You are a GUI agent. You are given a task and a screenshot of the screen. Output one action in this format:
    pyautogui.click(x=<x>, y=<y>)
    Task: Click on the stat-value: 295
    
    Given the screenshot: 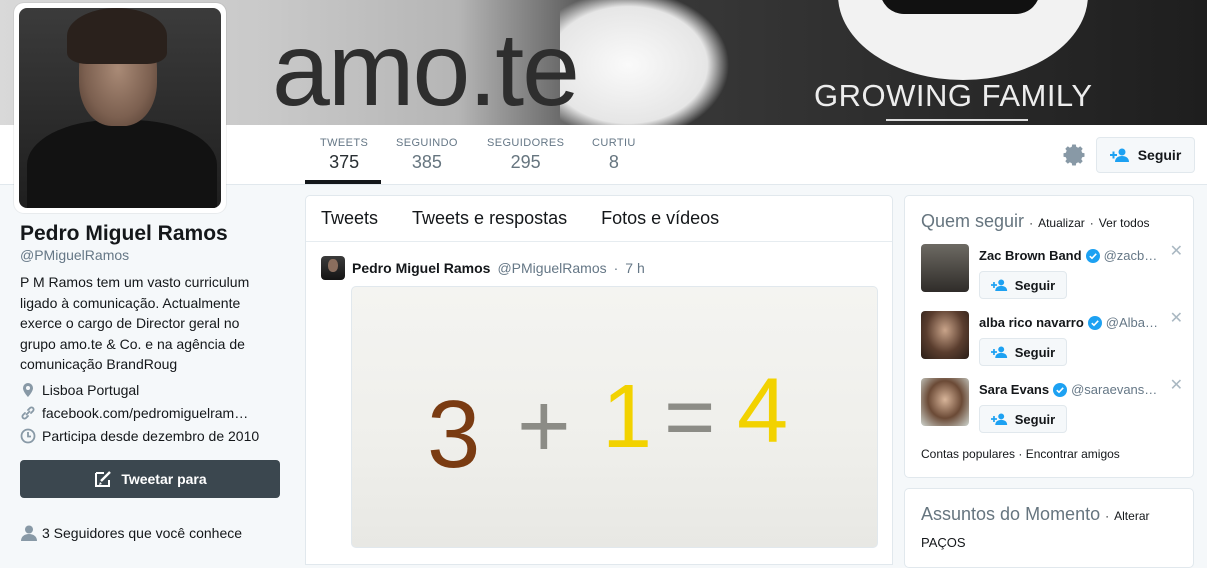 What is the action you would take?
    pyautogui.click(x=525, y=162)
    